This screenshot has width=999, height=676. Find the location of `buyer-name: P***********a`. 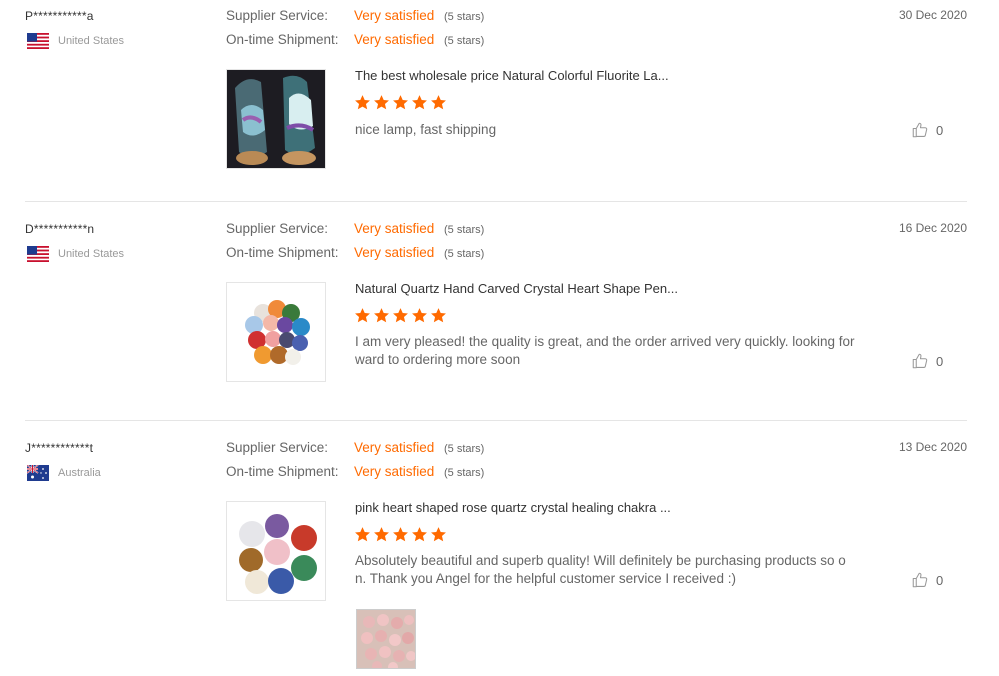

buyer-name: P***********a is located at coordinates (59, 16).